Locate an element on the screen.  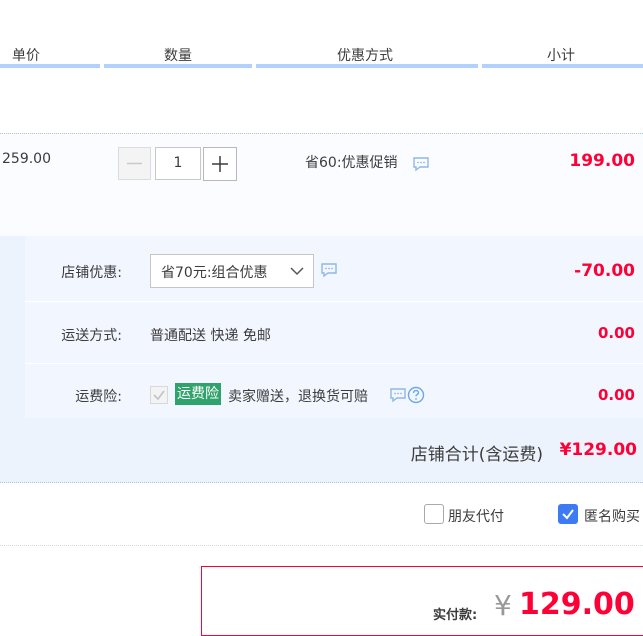
payment-amount: 129.00 is located at coordinates (577, 604).